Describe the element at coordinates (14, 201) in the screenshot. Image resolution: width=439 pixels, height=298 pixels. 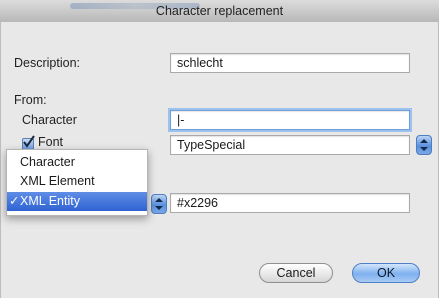
I see `checkmark-icon: ✓` at that location.